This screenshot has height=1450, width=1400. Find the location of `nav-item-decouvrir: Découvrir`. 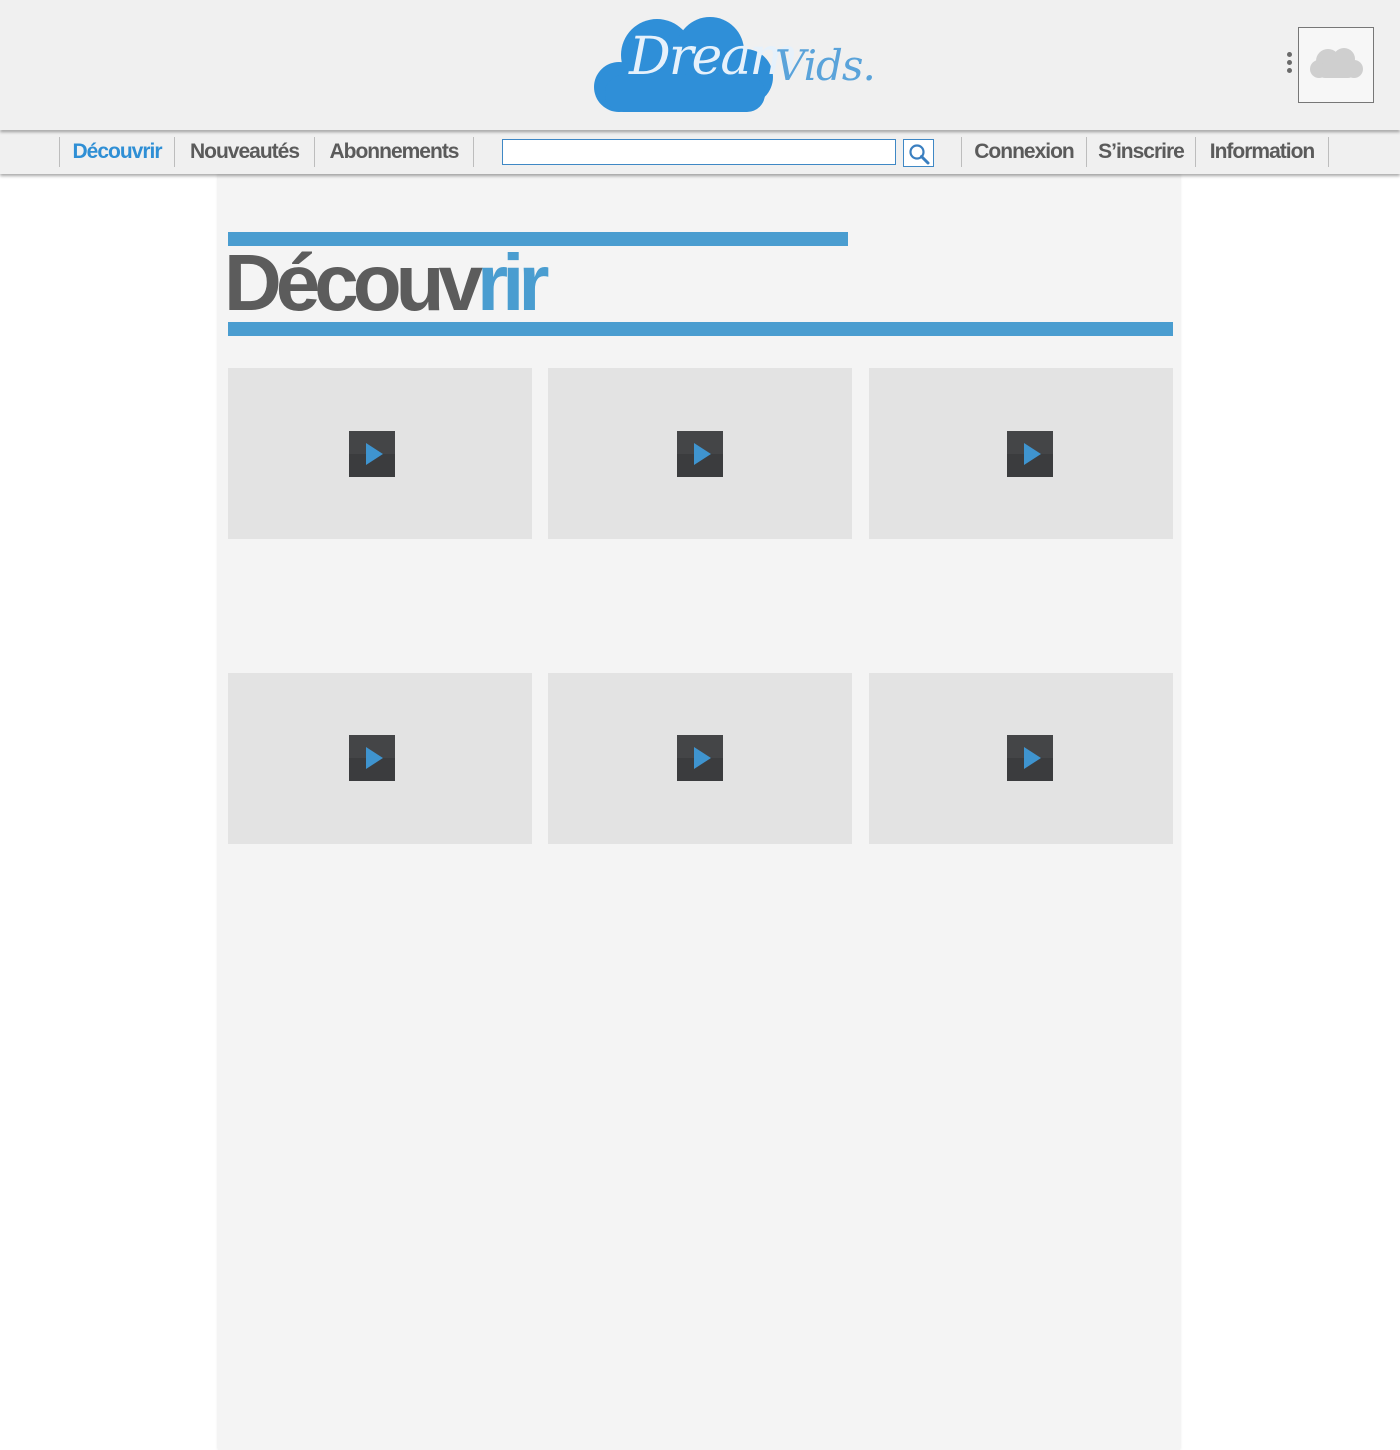

nav-item-decouvrir: Découvrir is located at coordinates (117, 151).